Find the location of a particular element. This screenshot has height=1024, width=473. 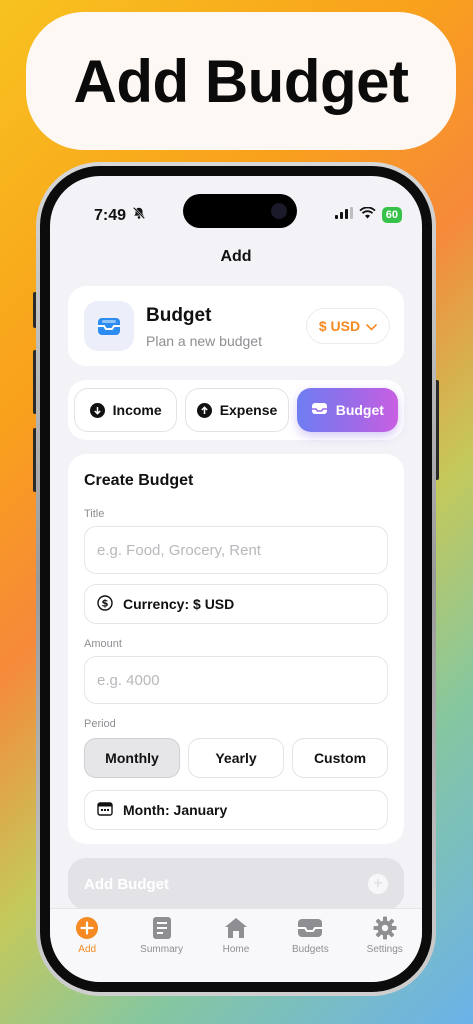

tab-bar: Add Summary Home Budgets Settings is located at coordinates (236, 945).